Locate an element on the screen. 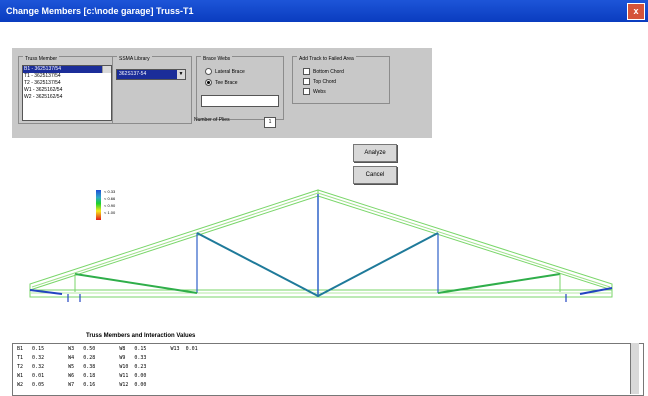 The width and height of the screenshot is (648, 396). table-row: W1 0.01 W6 0.18 W11 0.00 is located at coordinates (82, 376).